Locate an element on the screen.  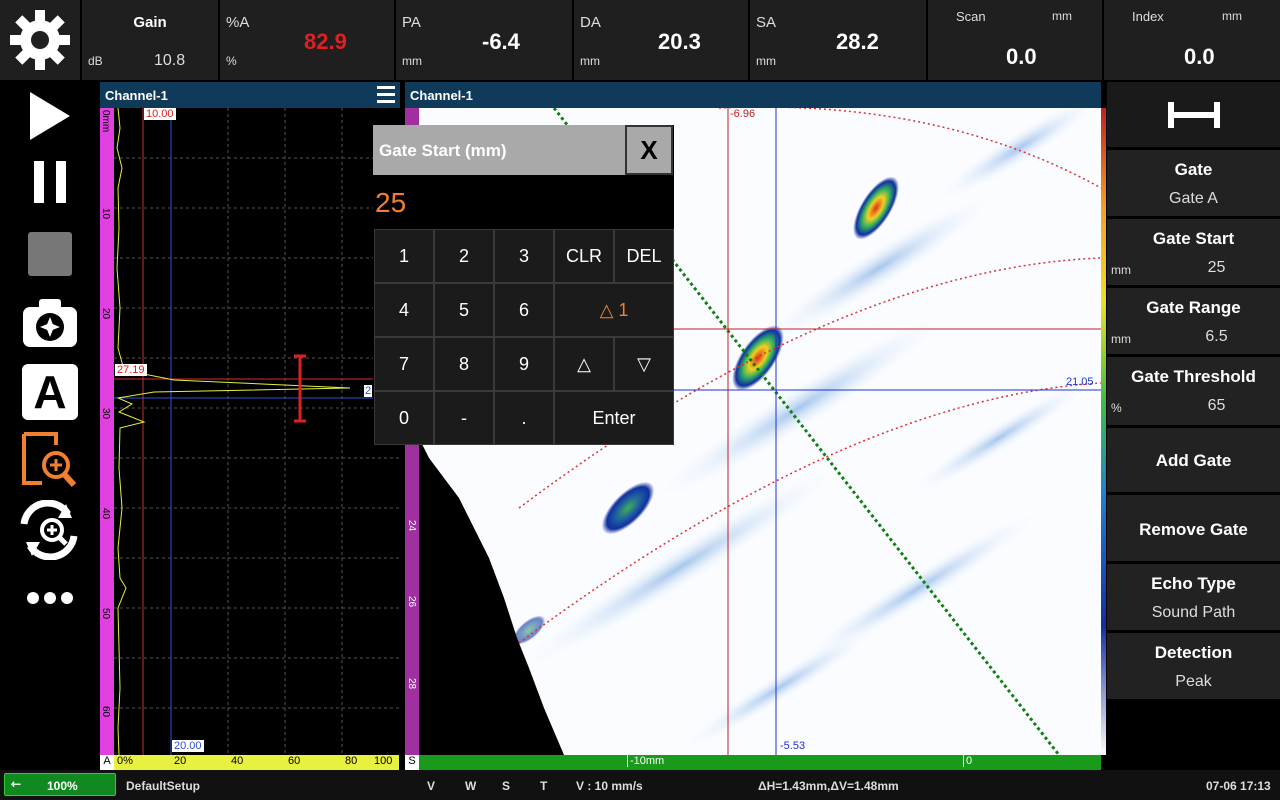
pct-a-value: 82.9 is located at coordinates (325, 41).